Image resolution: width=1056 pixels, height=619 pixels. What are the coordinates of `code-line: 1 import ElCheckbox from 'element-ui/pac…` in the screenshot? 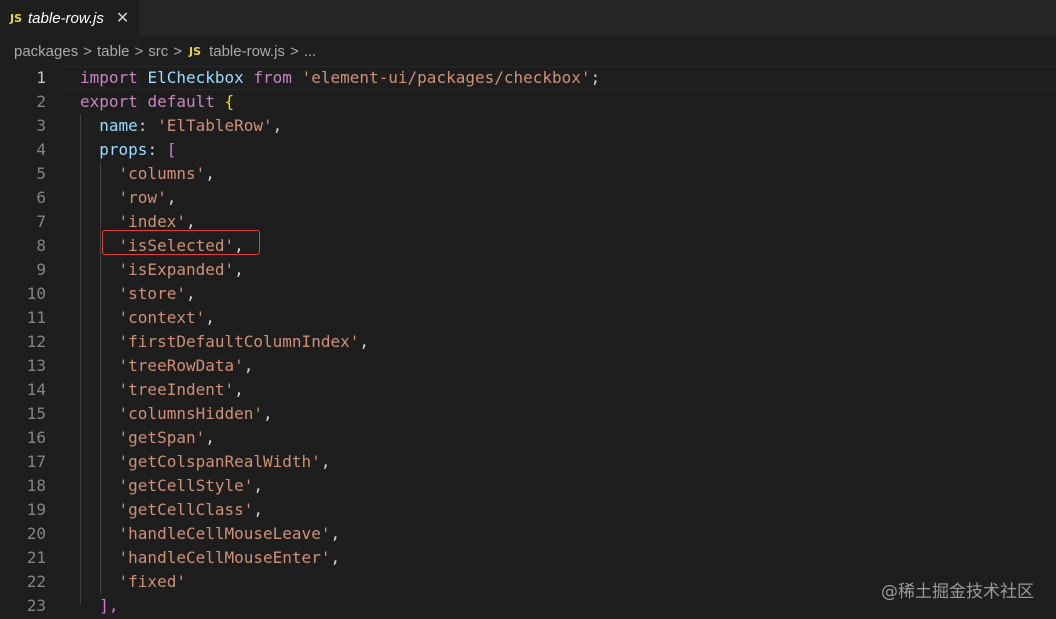 It's located at (528, 78).